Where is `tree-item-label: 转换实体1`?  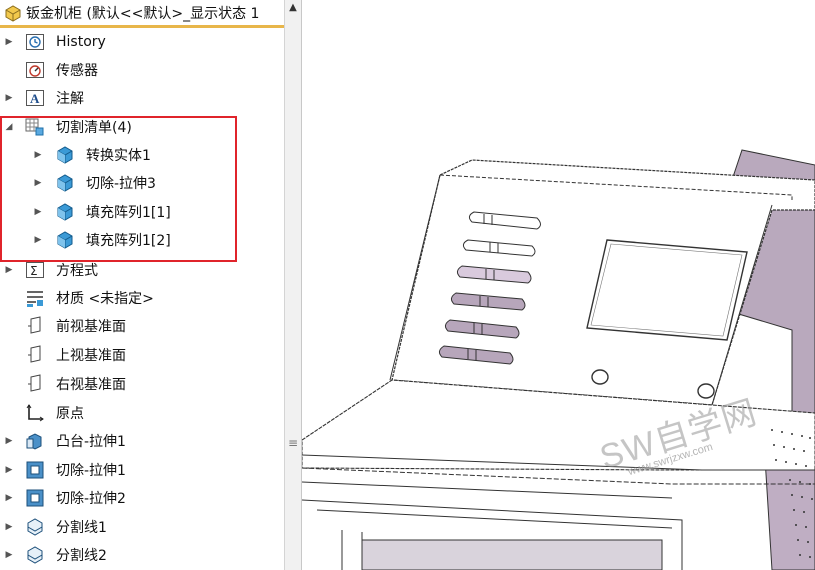 tree-item-label: 转换实体1 is located at coordinates (118, 156).